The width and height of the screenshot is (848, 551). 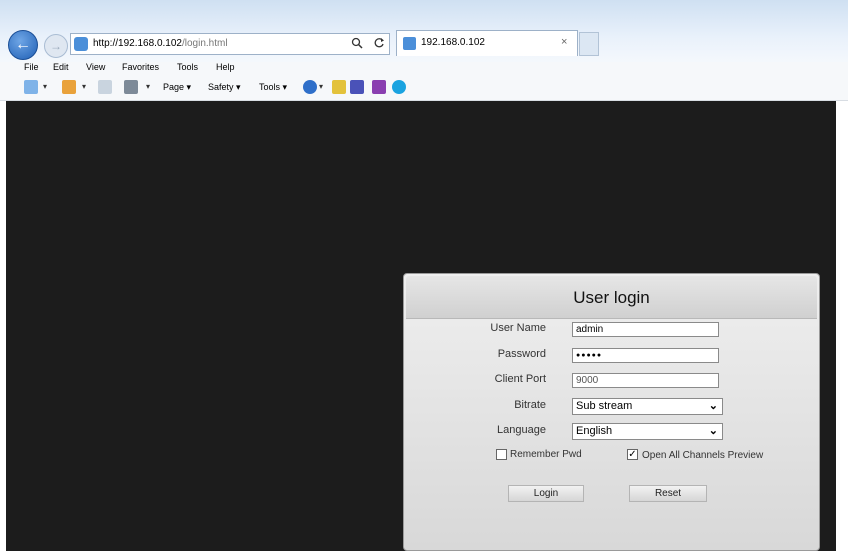 What do you see at coordinates (23, 45) in the screenshot?
I see `back-button: ←` at bounding box center [23, 45].